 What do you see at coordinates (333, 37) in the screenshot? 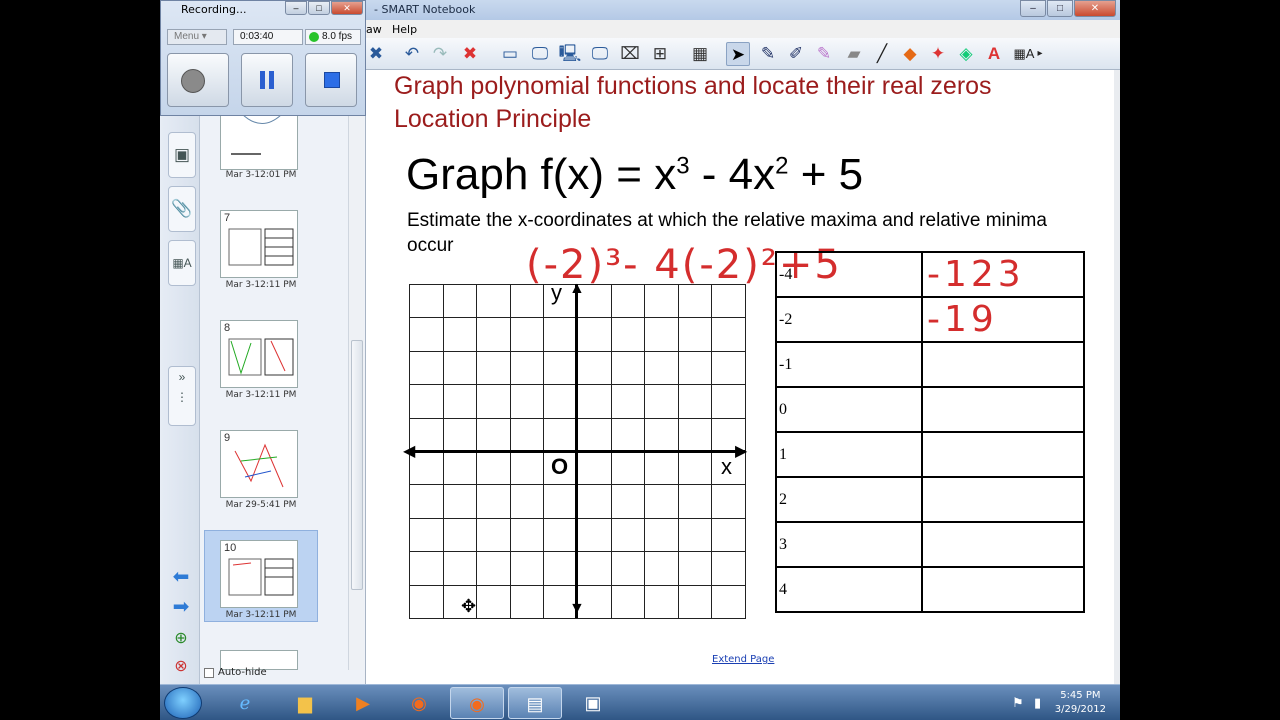
I see `recording-fps: 8.0 fps` at bounding box center [333, 37].